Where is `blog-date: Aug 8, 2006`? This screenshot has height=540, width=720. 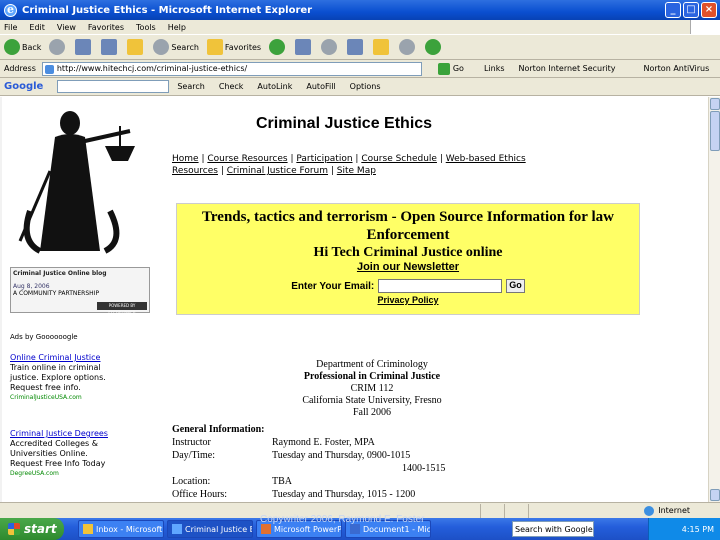 blog-date: Aug 8, 2006 is located at coordinates (80, 286).